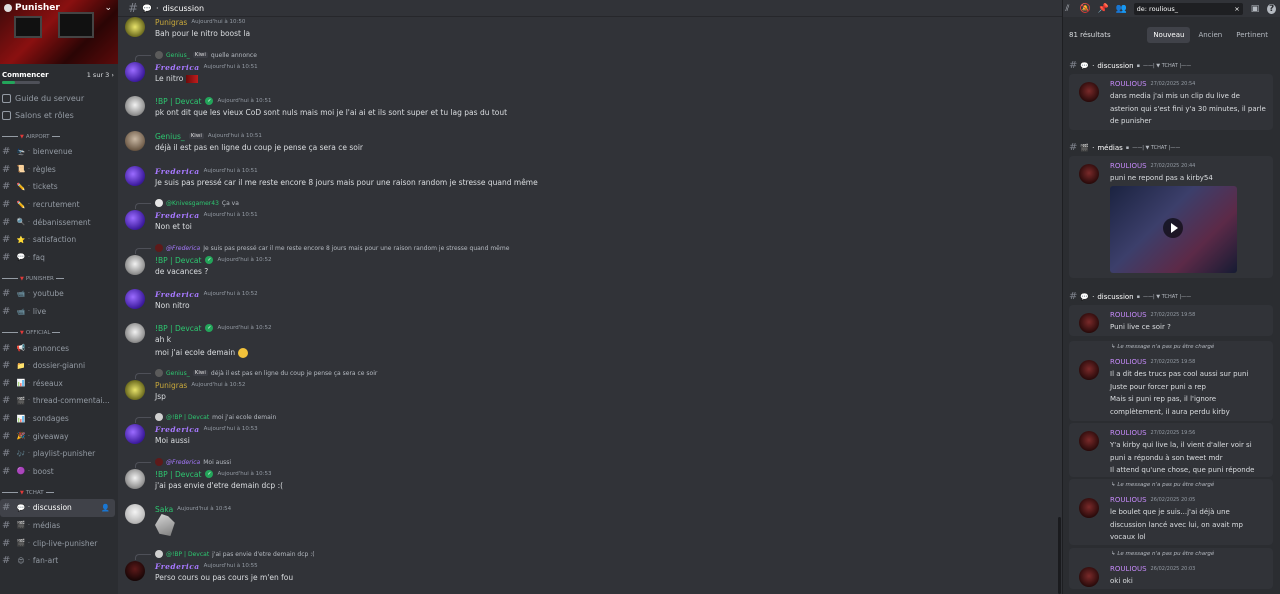  What do you see at coordinates (59, 436) in the screenshot?
I see `channel-giveaway: # 🎉 · giveaway` at bounding box center [59, 436].